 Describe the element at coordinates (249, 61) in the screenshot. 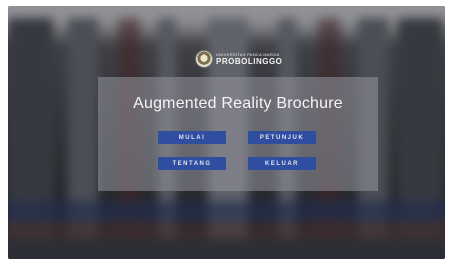

I see `institution-name: PROBOLINGGO` at that location.